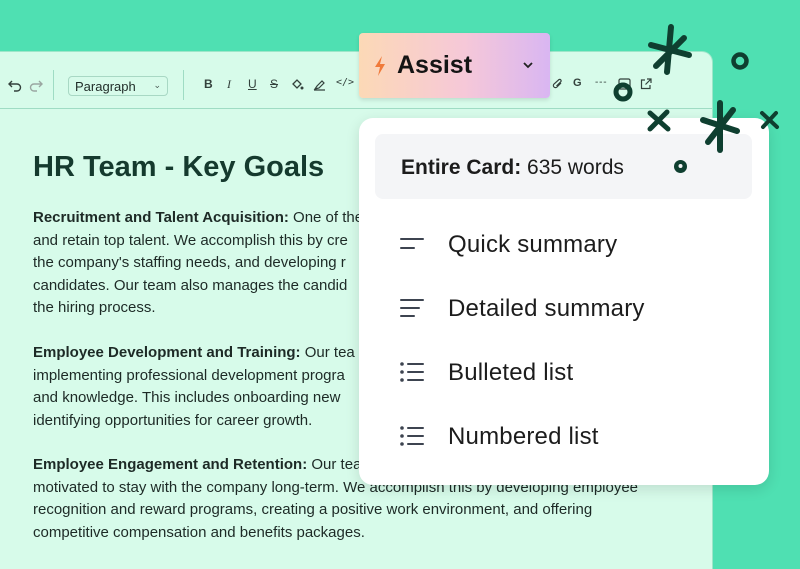 The image size is (800, 569). I want to click on menu-item-label: Detailed summary, so click(546, 308).